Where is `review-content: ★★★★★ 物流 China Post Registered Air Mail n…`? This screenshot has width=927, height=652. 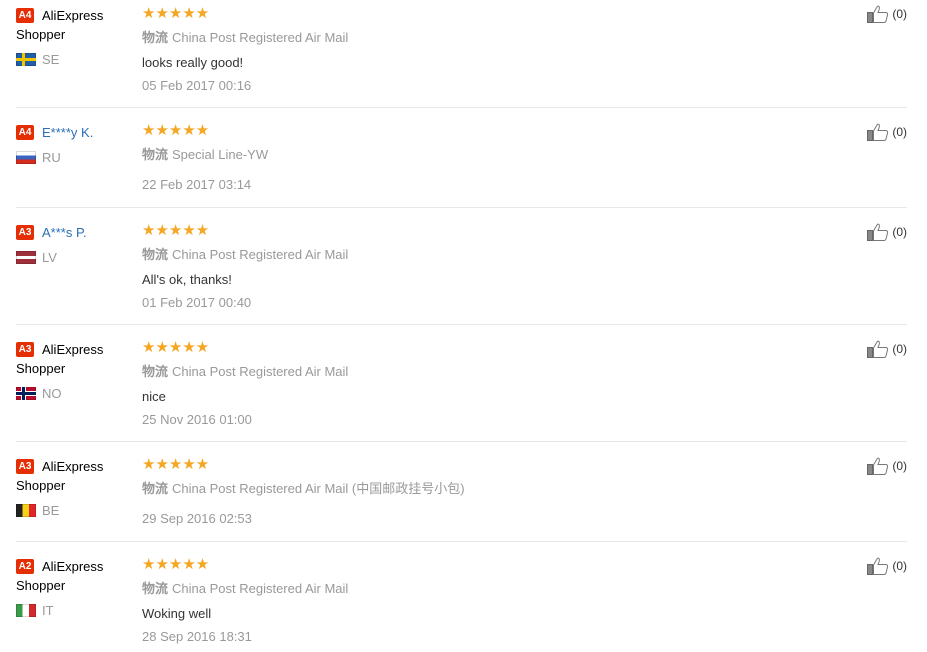
review-content: ★★★★★ 物流 China Post Registered Air Mail n… is located at coordinates (245, 384).